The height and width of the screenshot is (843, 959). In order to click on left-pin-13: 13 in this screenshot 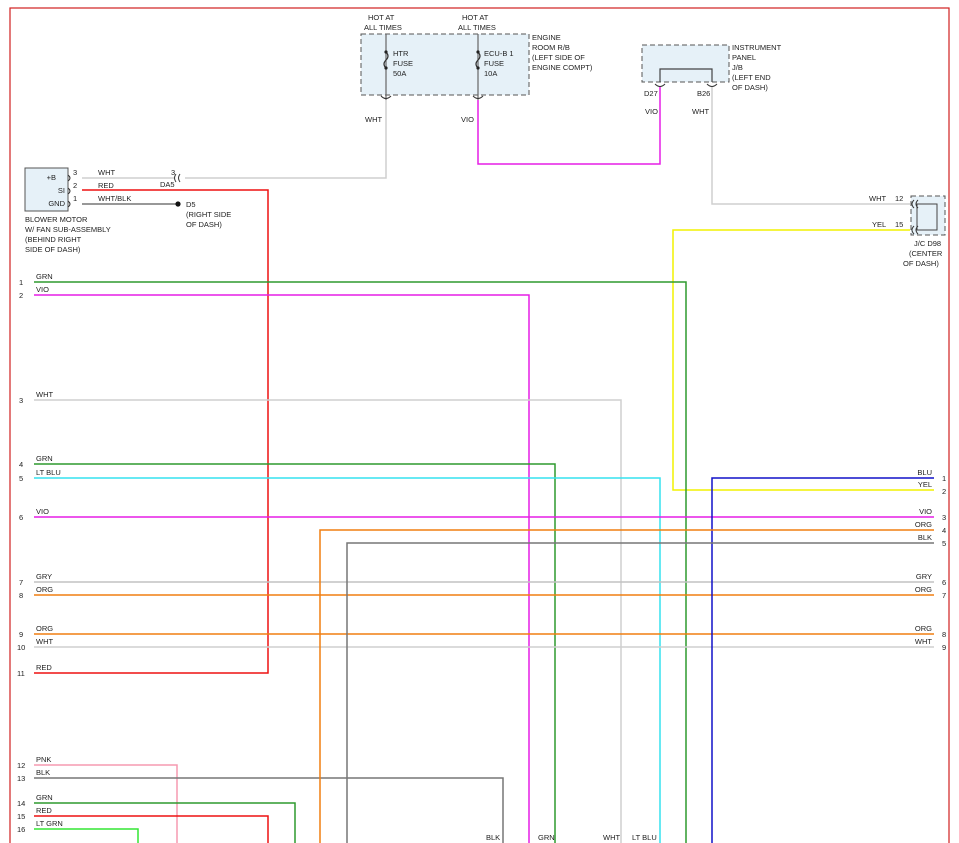, I will do `click(21, 778)`.